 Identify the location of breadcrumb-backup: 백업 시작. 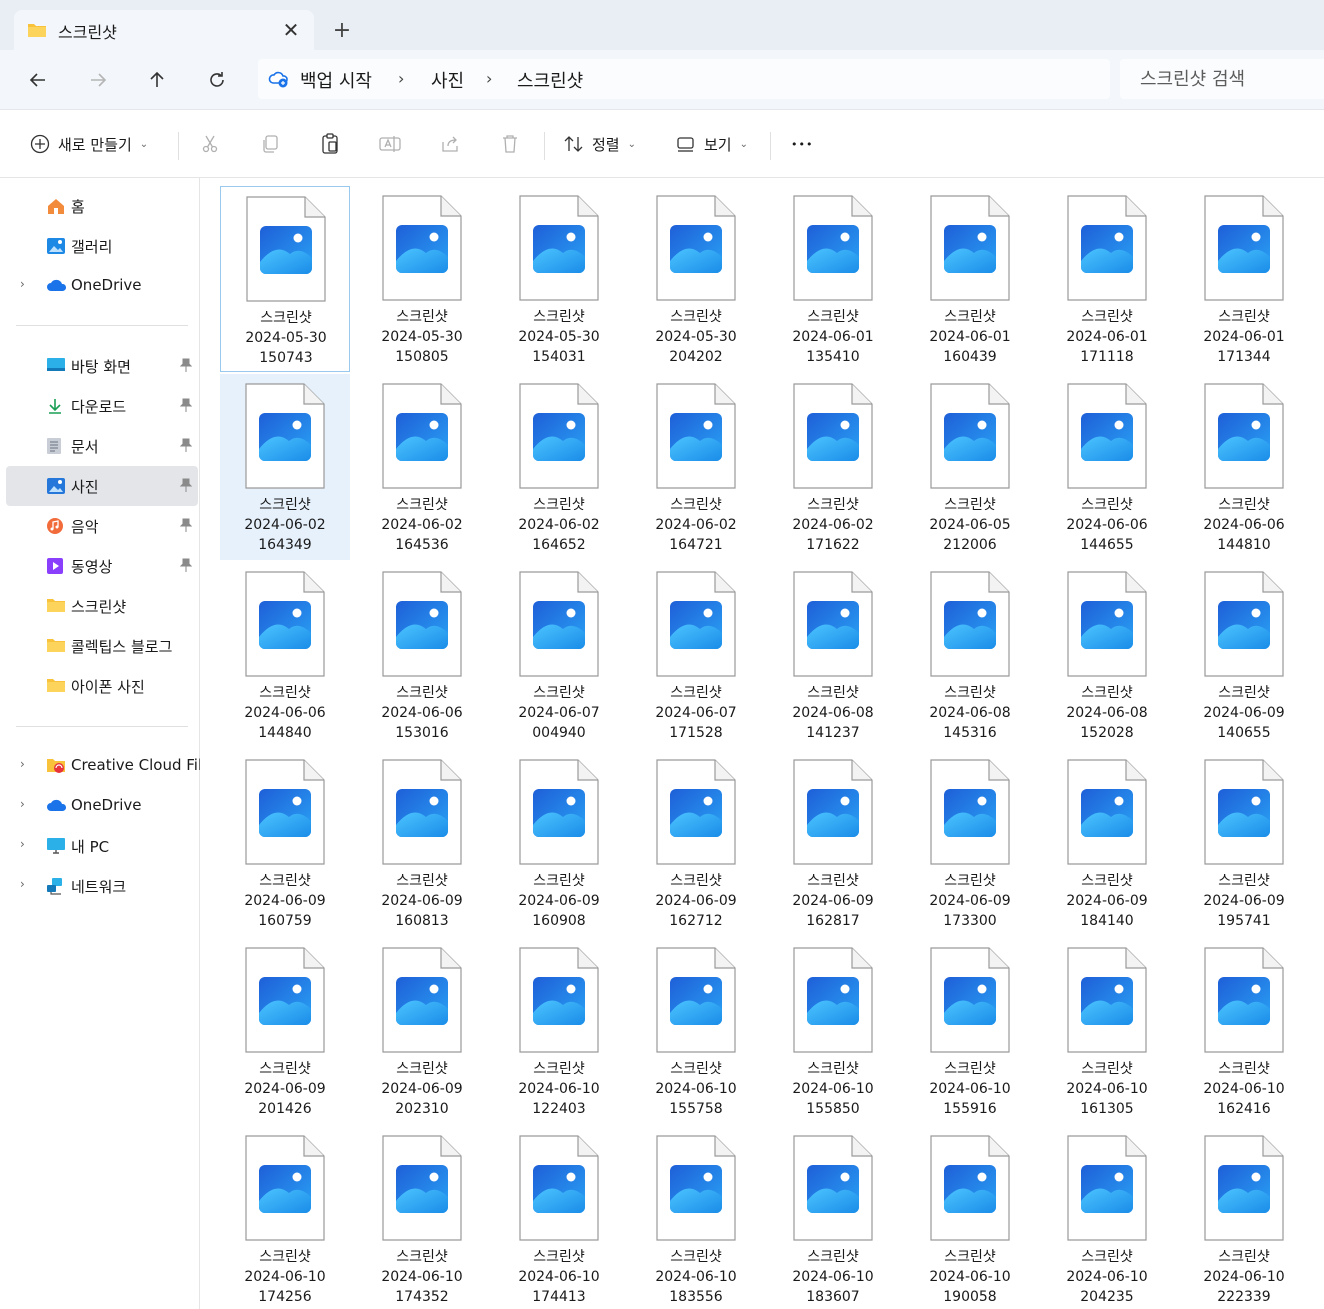
(336, 80).